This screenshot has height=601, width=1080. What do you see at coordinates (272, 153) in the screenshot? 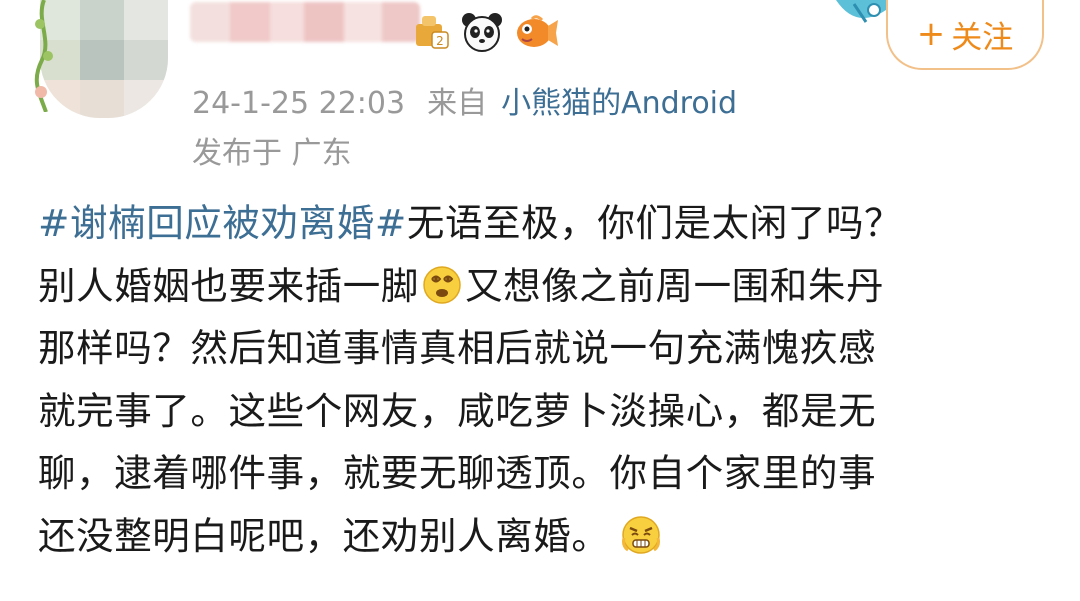
I see `post-location: 发布于 广东` at bounding box center [272, 153].